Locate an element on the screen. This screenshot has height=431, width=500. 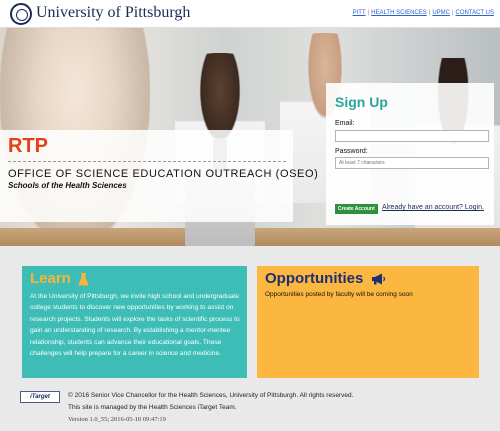
opportunities-title-text: Opportunities is located at coordinates (314, 278).